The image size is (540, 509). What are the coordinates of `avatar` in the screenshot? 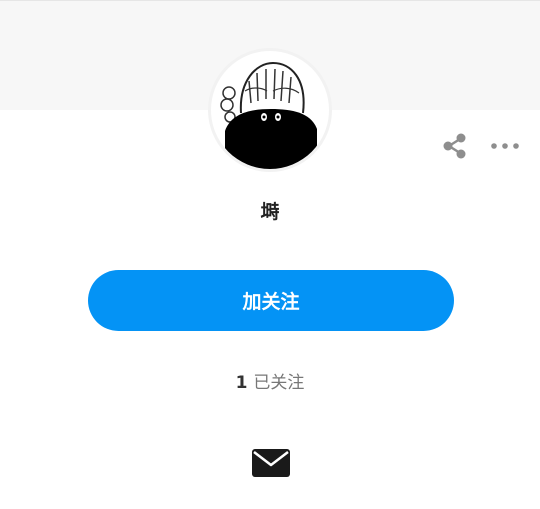 It's located at (270, 110).